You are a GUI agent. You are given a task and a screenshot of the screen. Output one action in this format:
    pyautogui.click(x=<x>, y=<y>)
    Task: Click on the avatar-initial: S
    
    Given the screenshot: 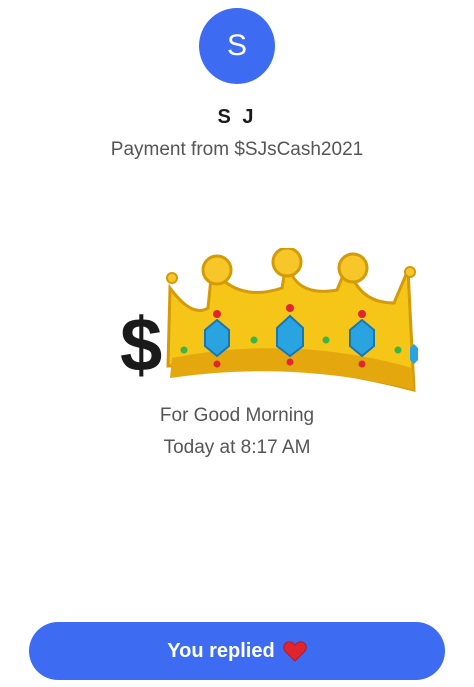 What is the action you would take?
    pyautogui.click(x=236, y=45)
    